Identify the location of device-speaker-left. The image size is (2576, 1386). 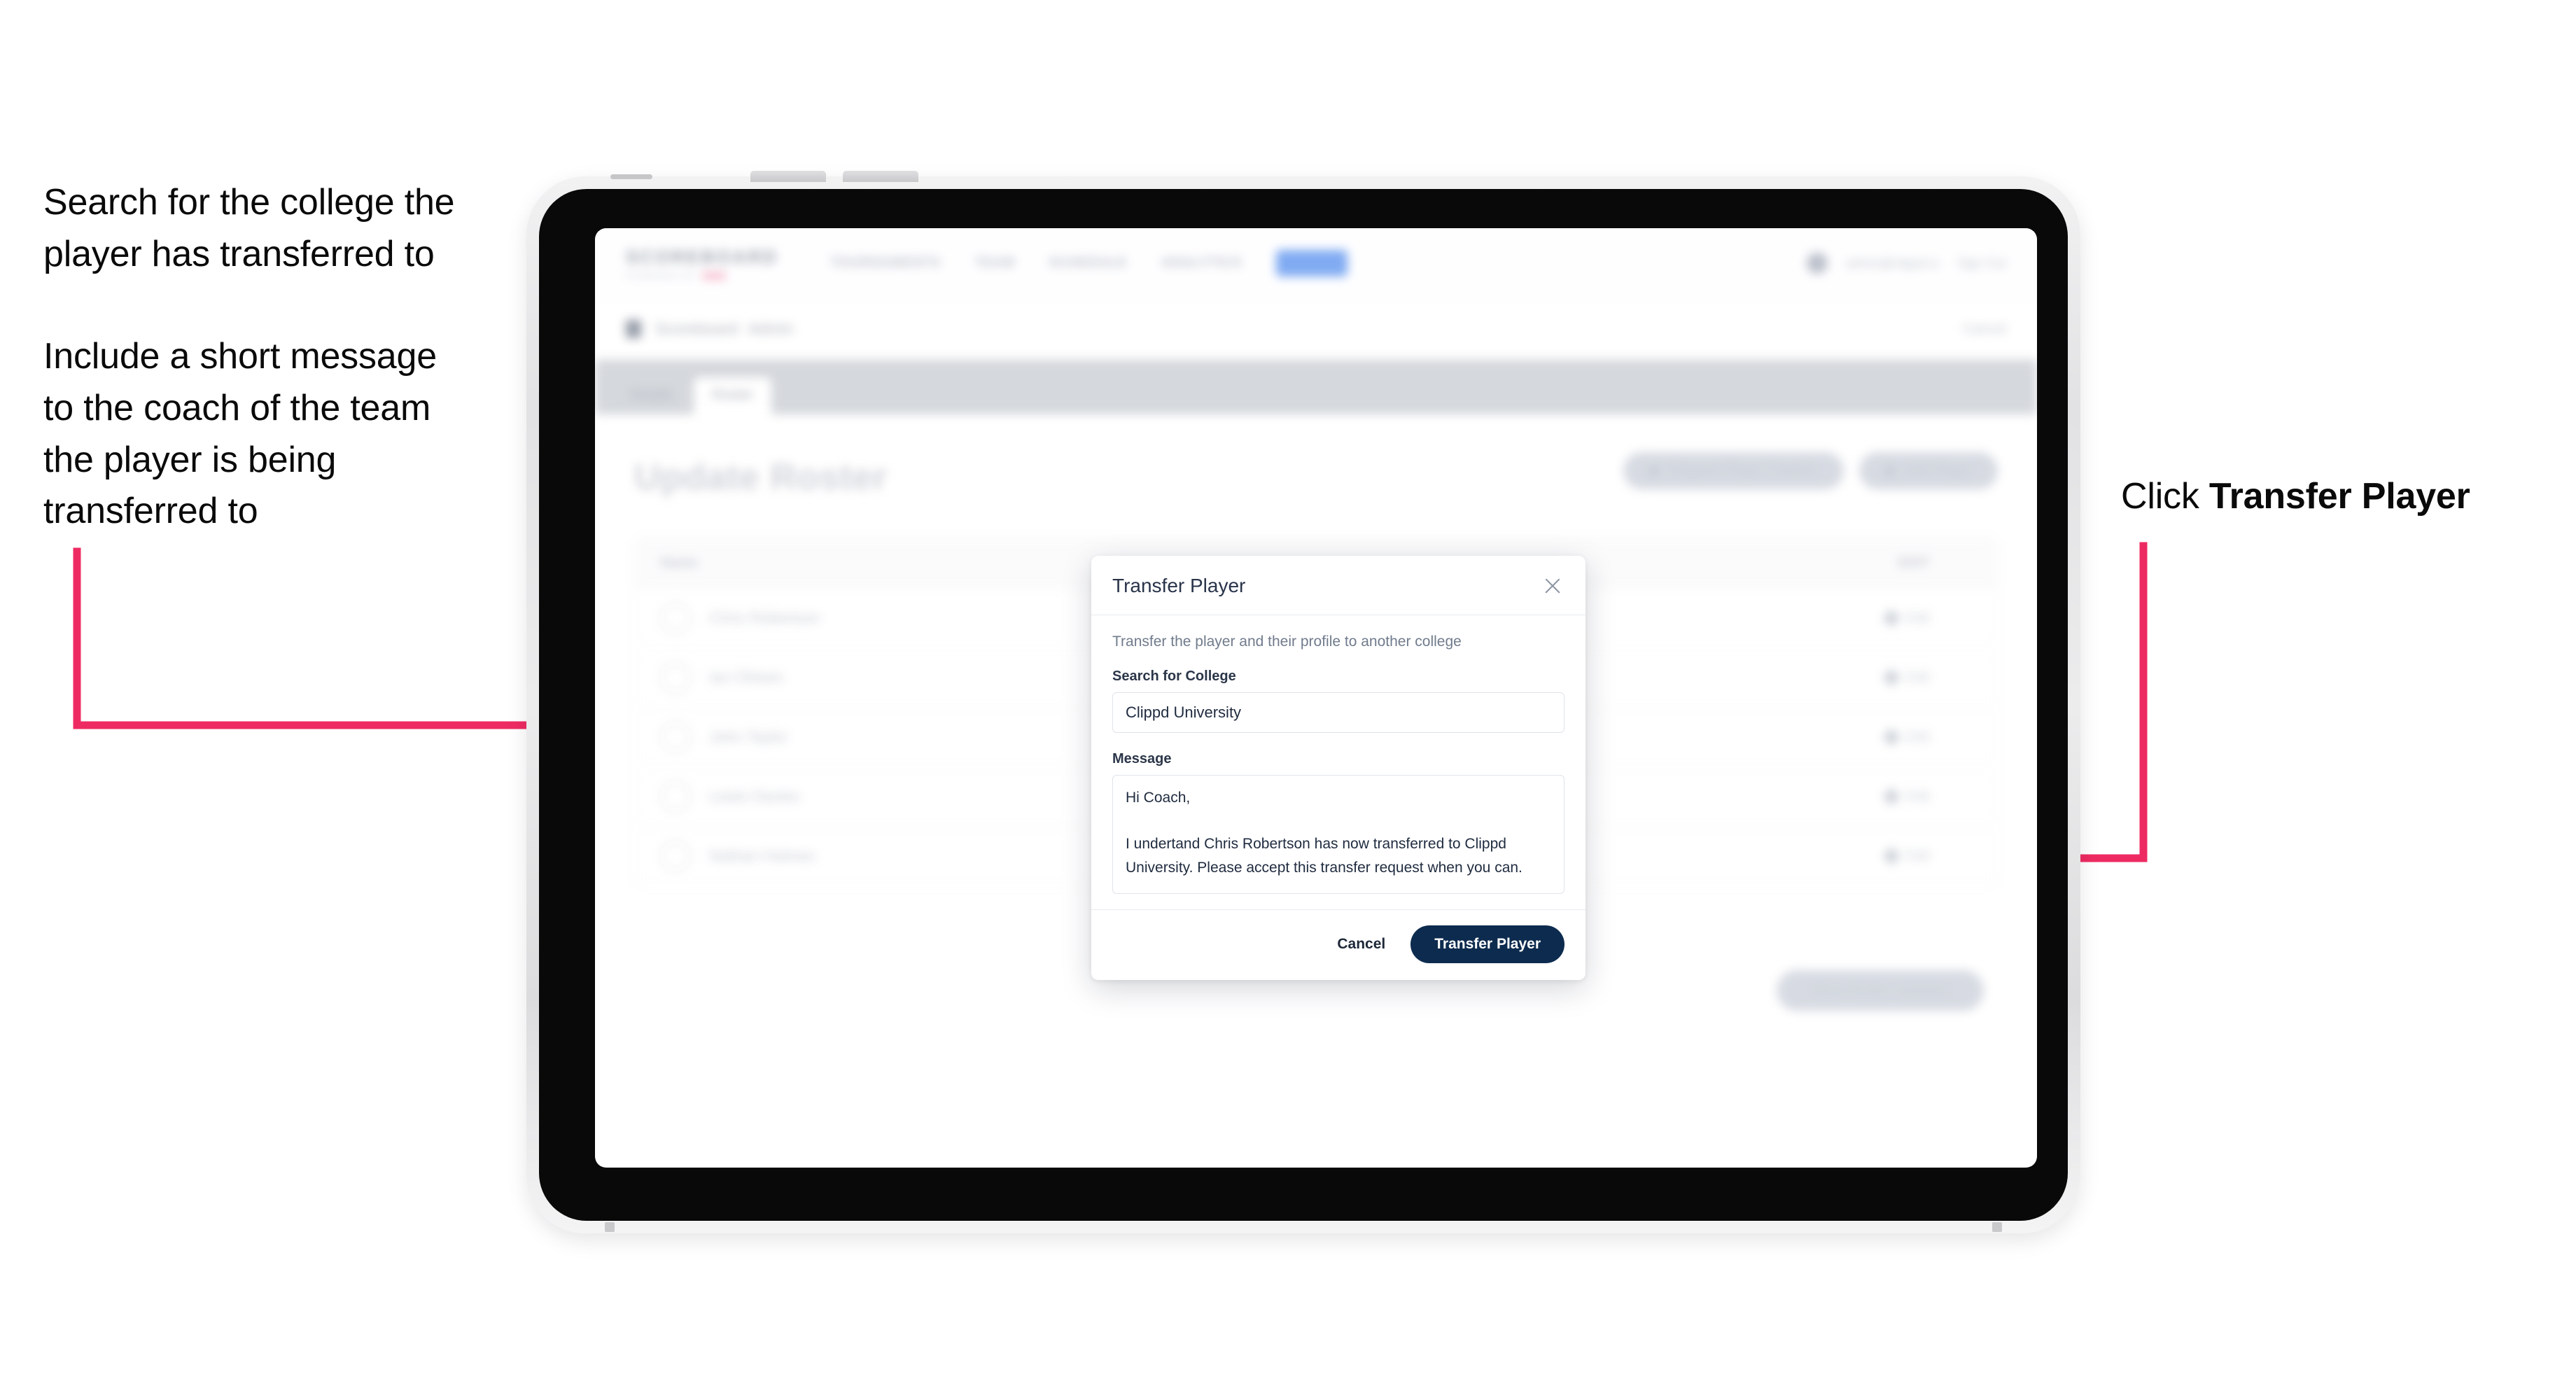
(610, 1227).